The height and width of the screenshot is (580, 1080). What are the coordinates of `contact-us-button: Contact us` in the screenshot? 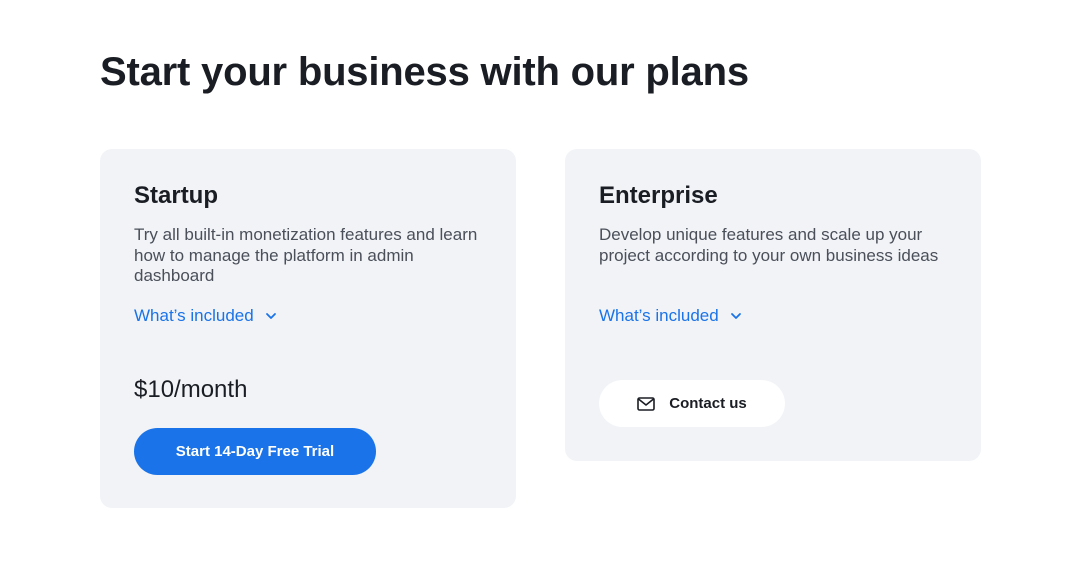 It's located at (692, 403).